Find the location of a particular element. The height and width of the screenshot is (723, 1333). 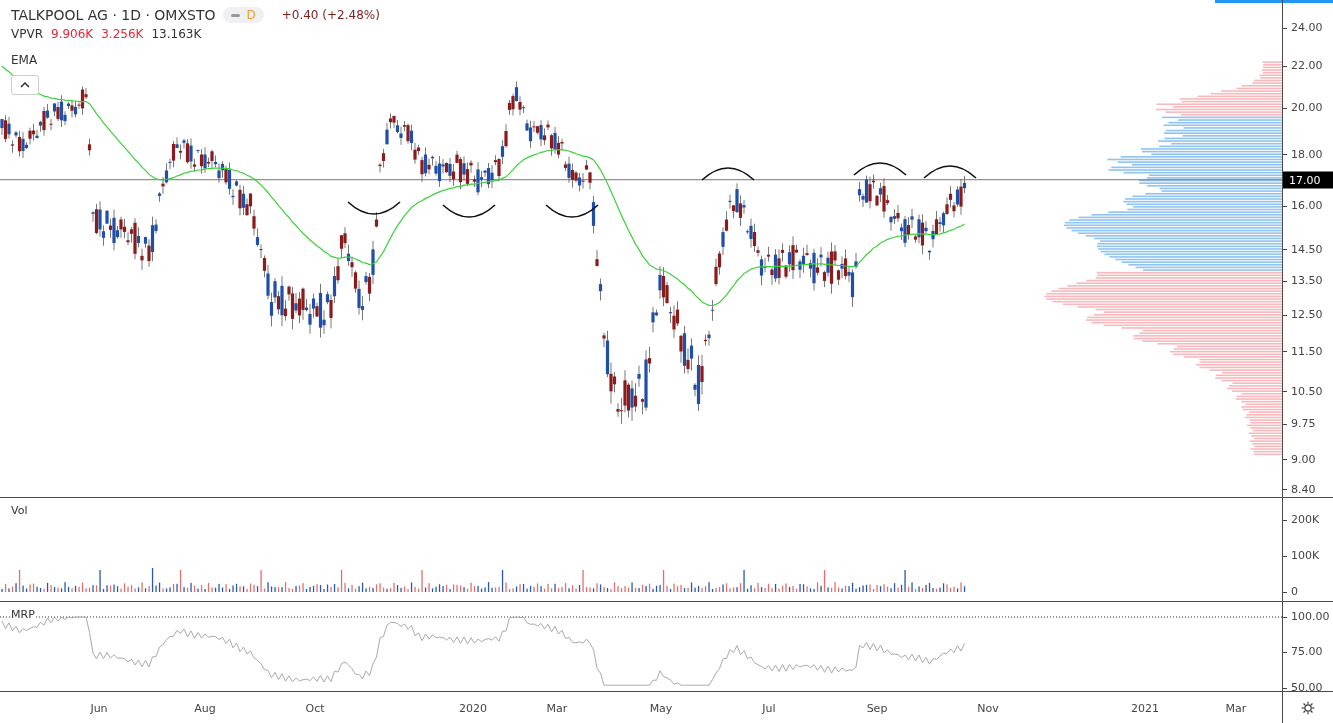

time-label: Oct is located at coordinates (315, 708).